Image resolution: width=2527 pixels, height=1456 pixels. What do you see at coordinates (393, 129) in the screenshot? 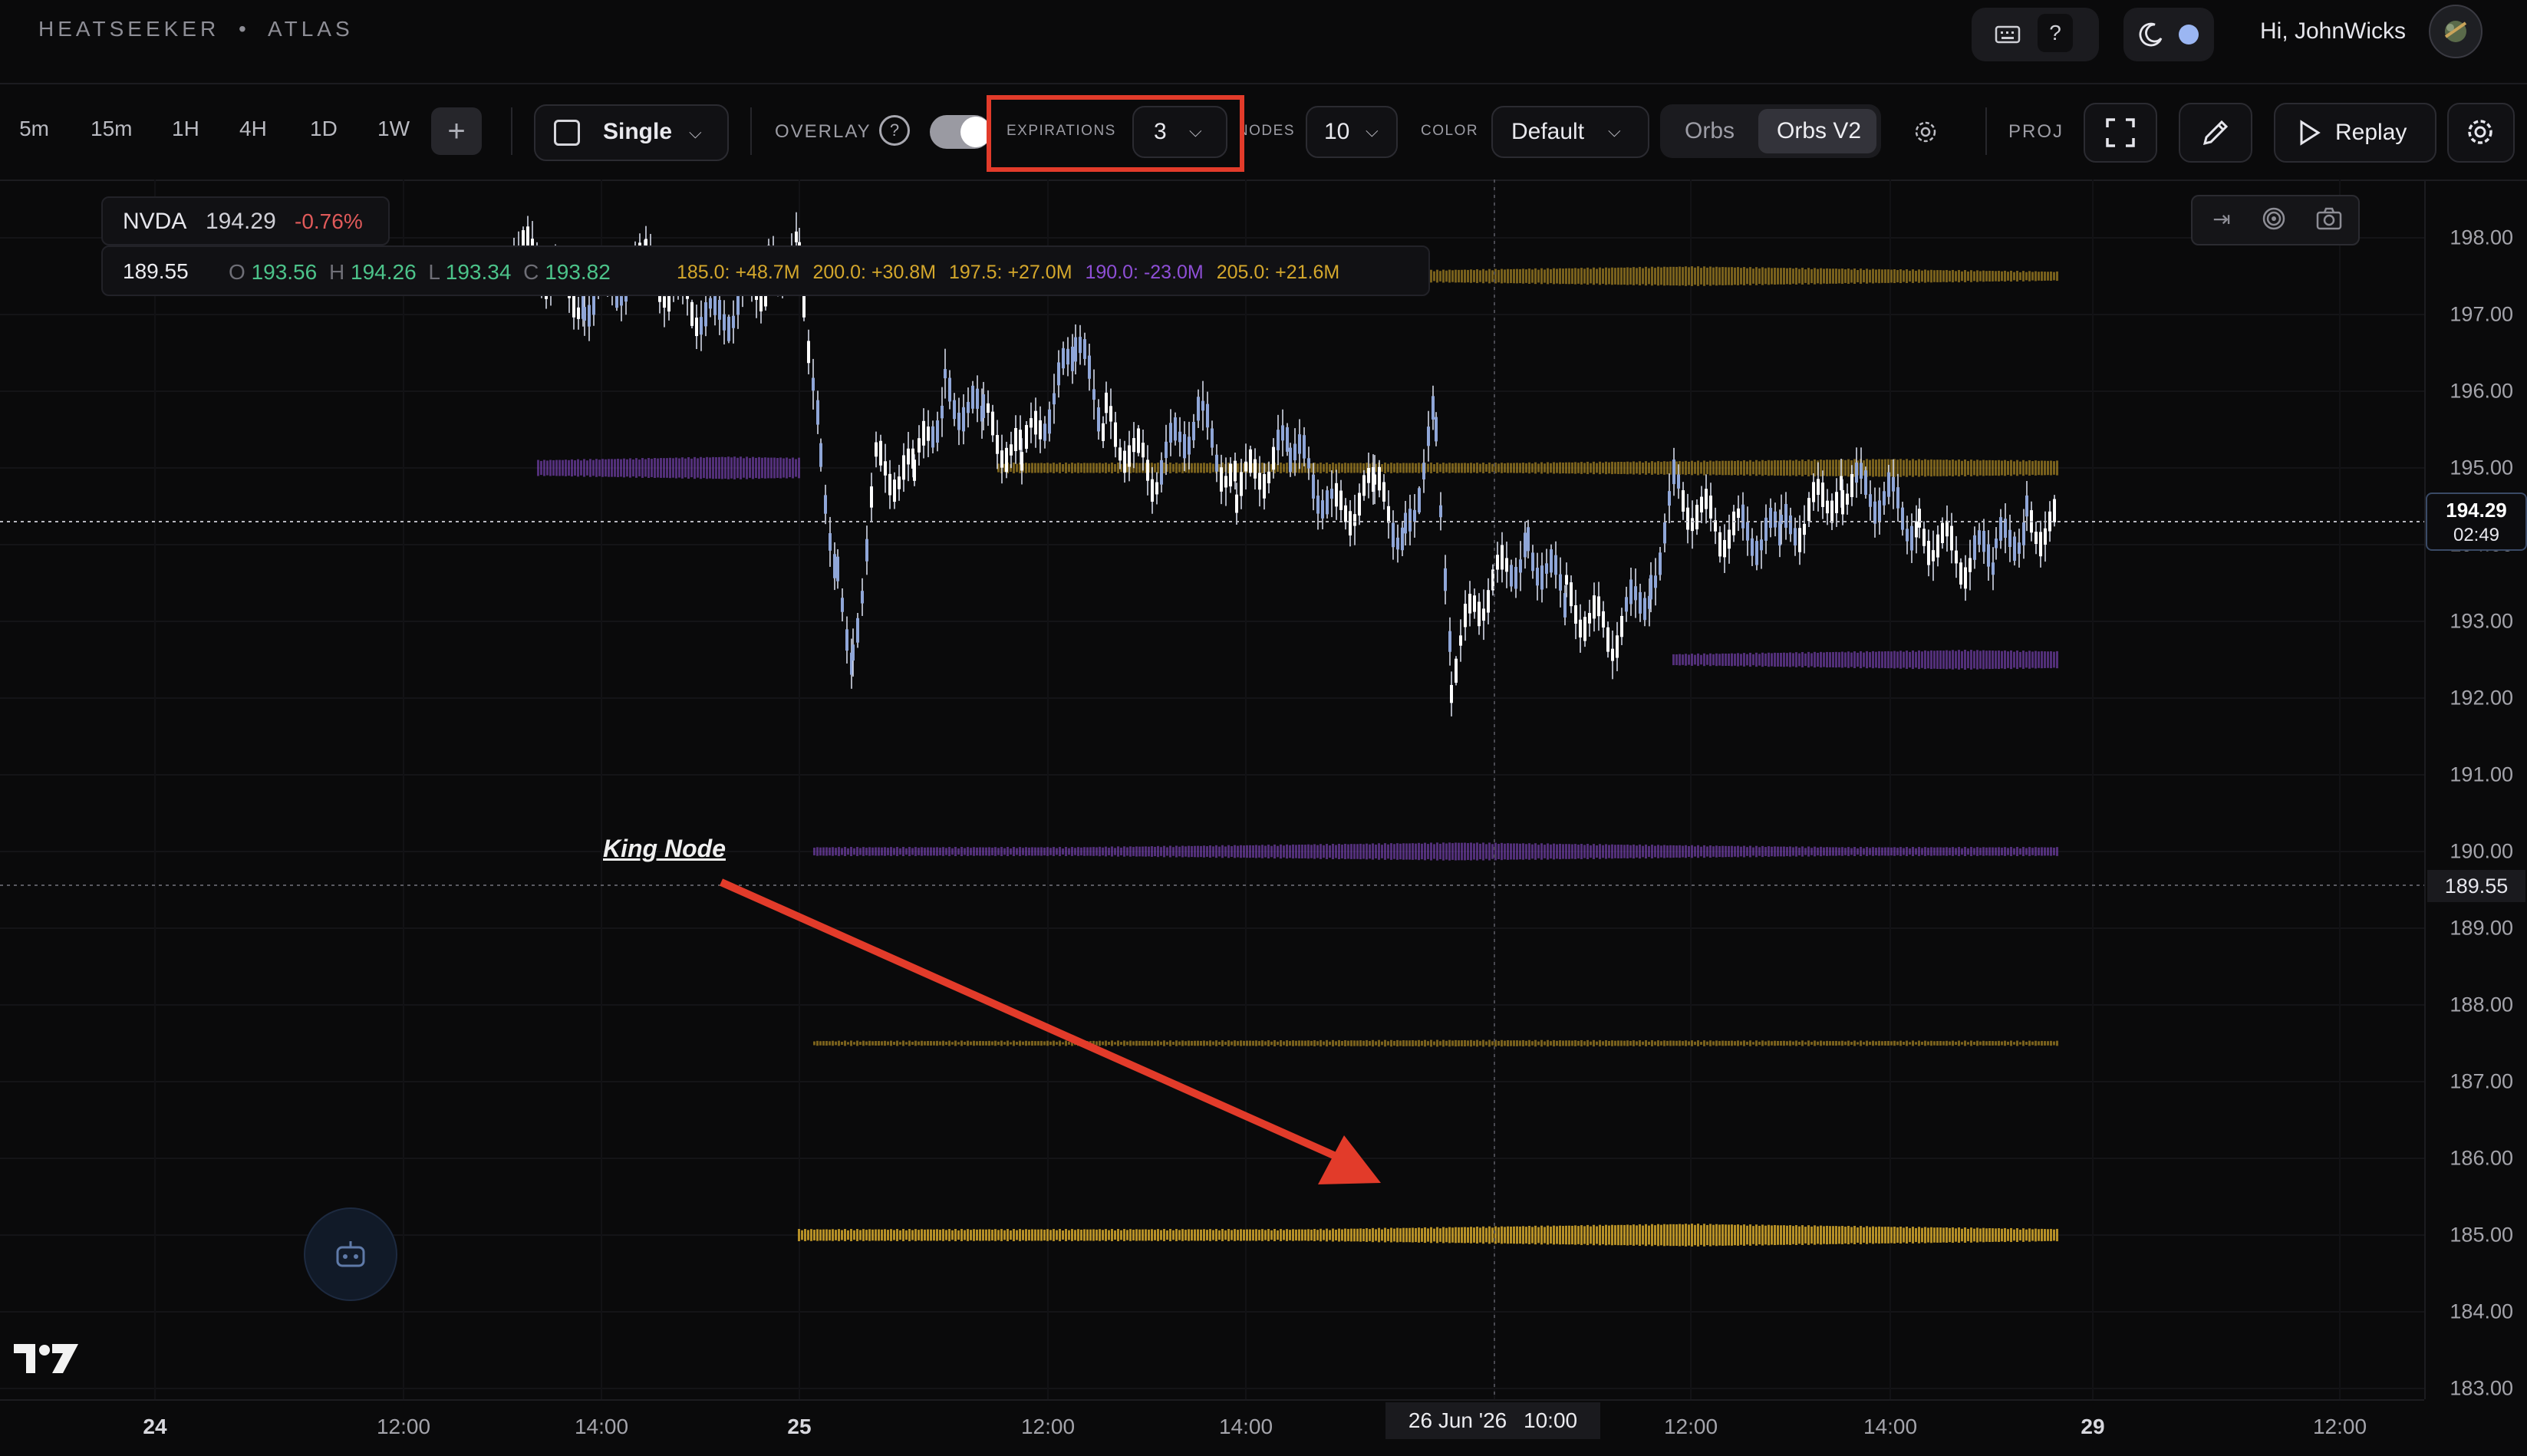
I see `timeframe-1w: 1W` at bounding box center [393, 129].